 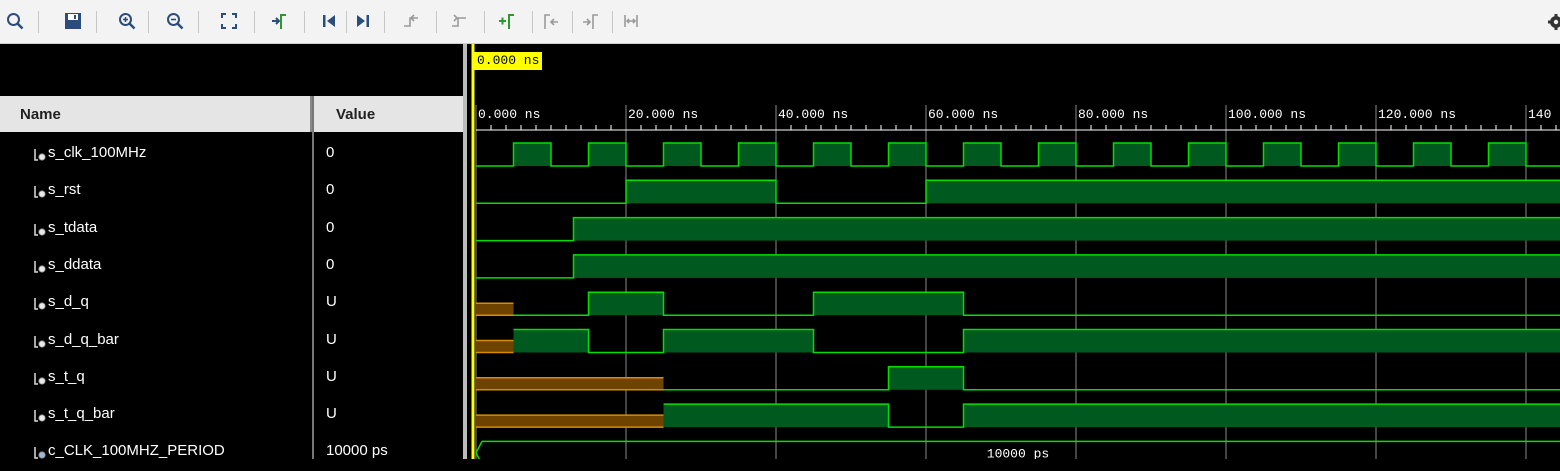 I want to click on add-marker-icon, so click(x=507, y=21).